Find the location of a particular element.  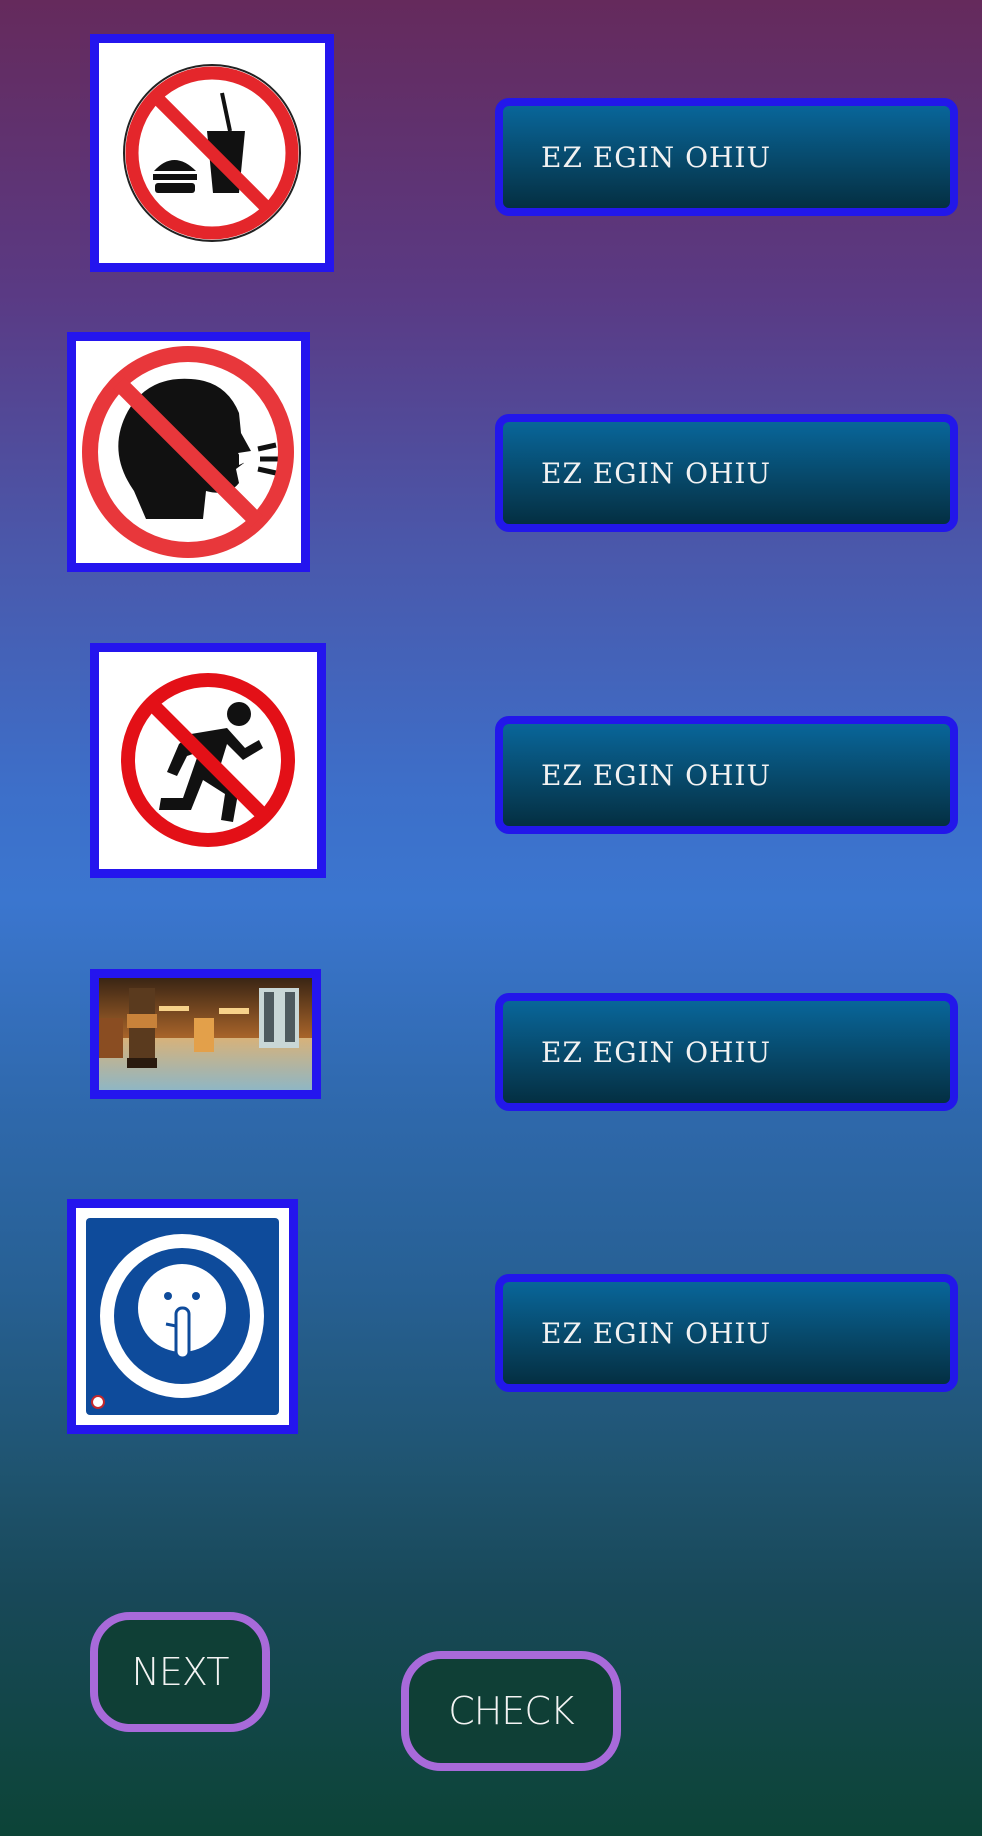

no-running-sign is located at coordinates (208, 760).